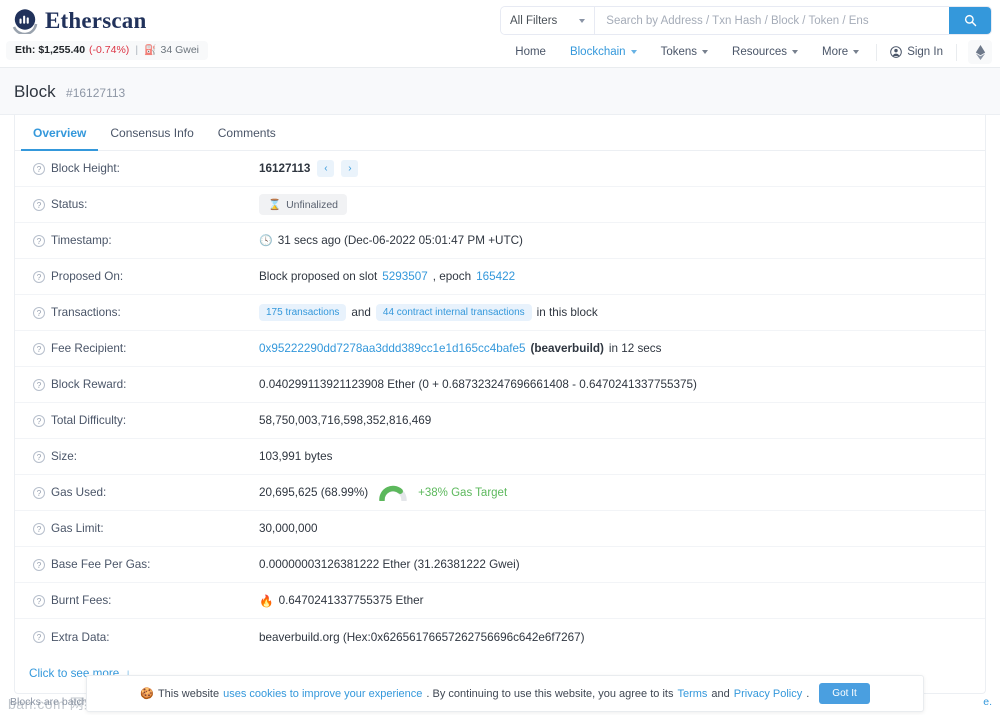  Describe the element at coordinates (393, 493) in the screenshot. I see `gas-usage-gauge-icon` at that location.